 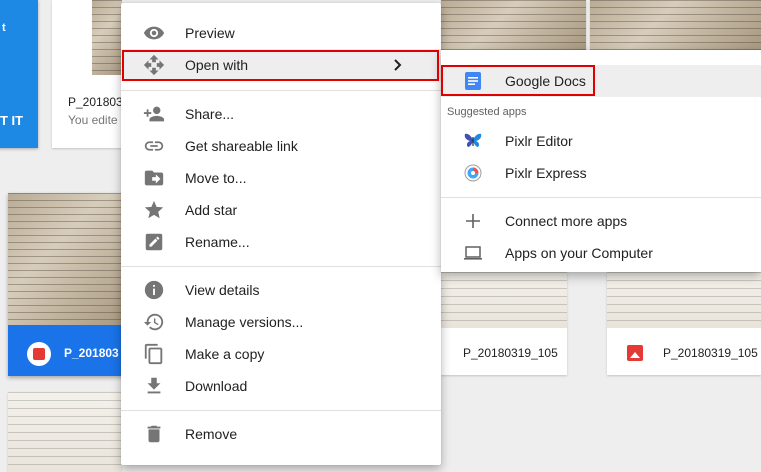 What do you see at coordinates (154, 114) in the screenshot?
I see `add-person-icon` at bounding box center [154, 114].